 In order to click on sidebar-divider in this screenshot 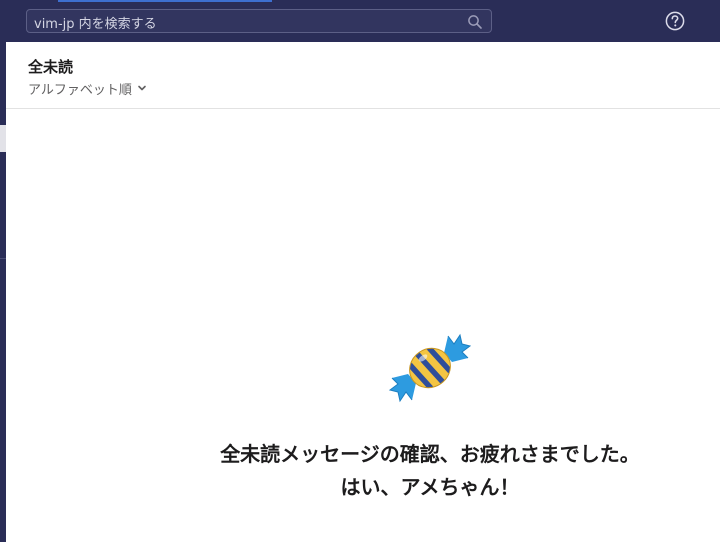, I will do `click(3, 258)`.